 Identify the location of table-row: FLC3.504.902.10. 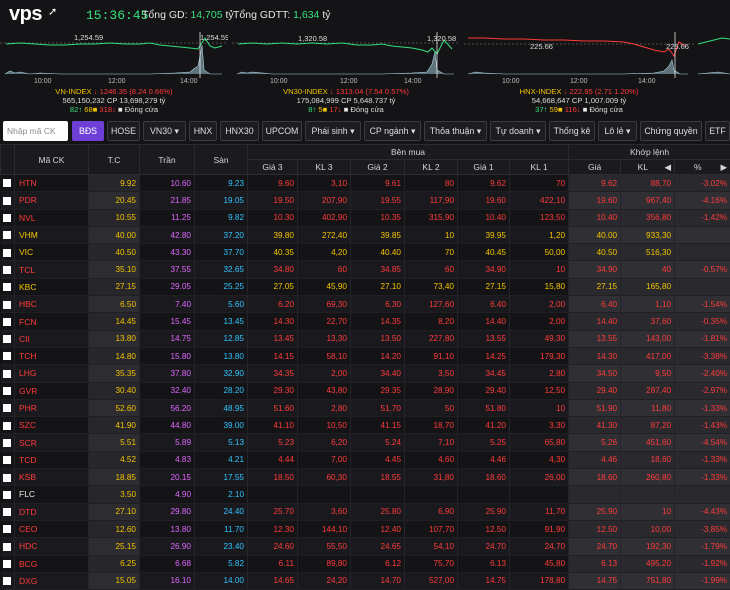
(365, 494).